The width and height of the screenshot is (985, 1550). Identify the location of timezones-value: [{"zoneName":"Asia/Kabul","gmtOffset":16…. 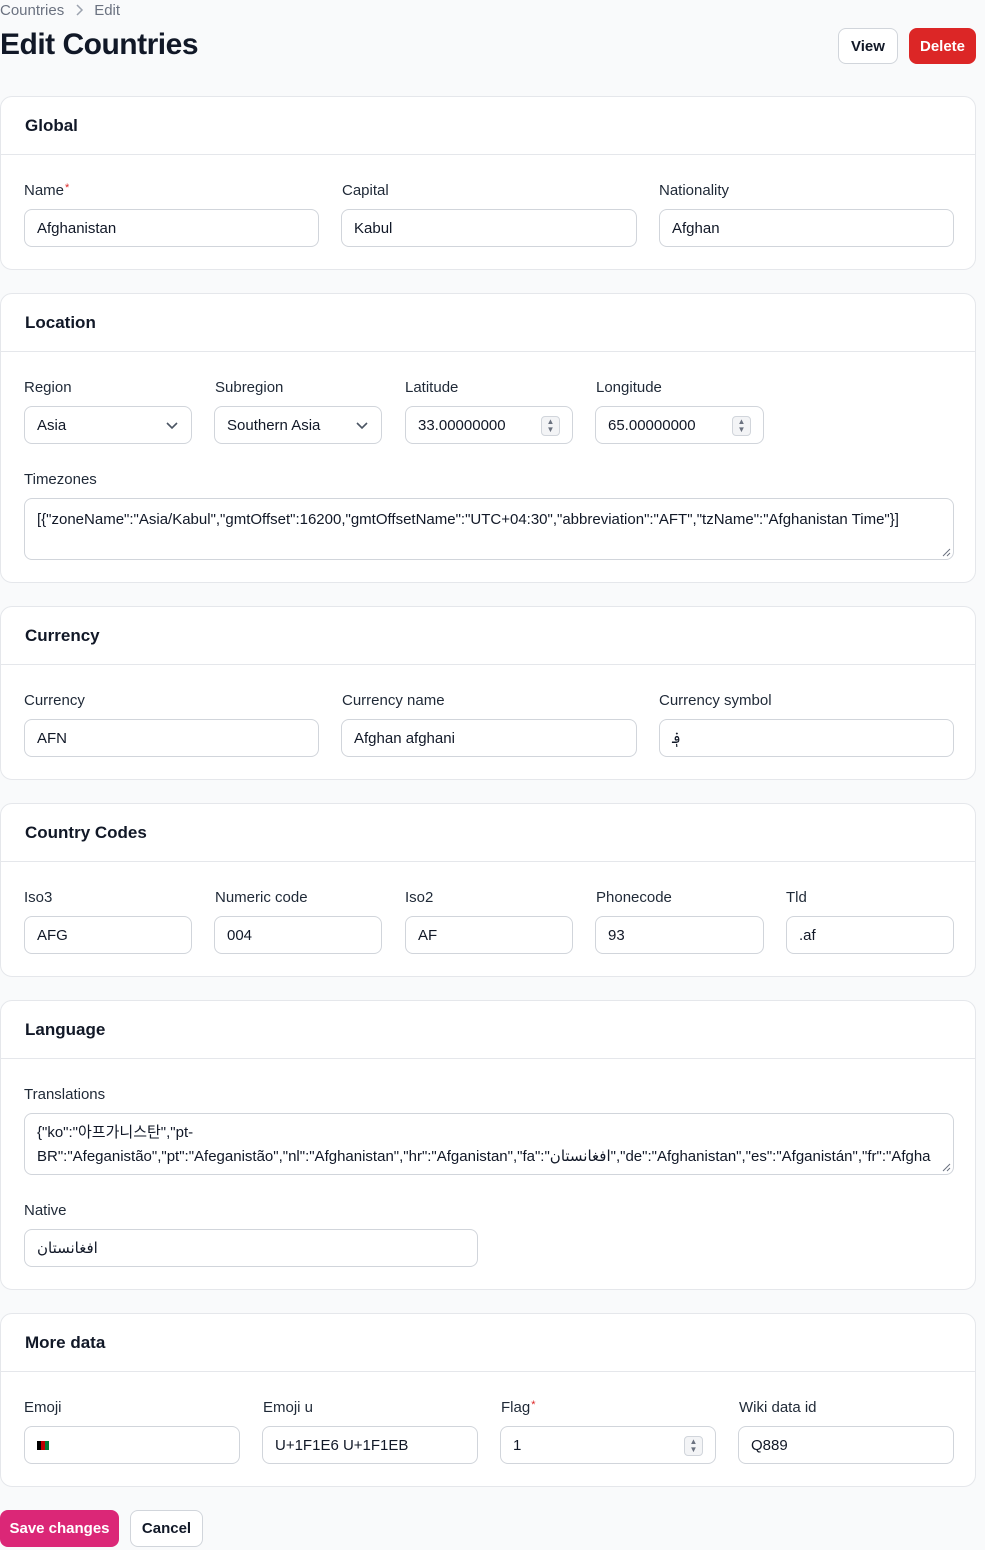
(468, 519).